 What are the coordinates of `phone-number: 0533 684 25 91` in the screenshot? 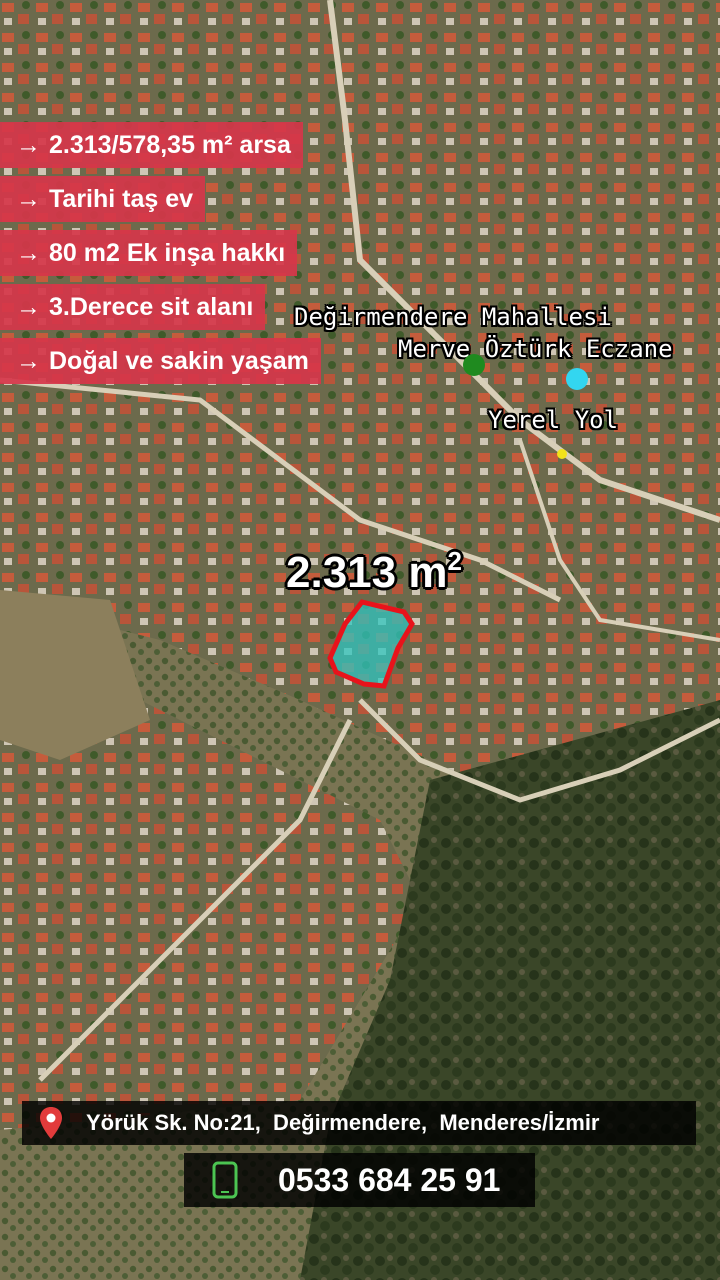 It's located at (389, 1180).